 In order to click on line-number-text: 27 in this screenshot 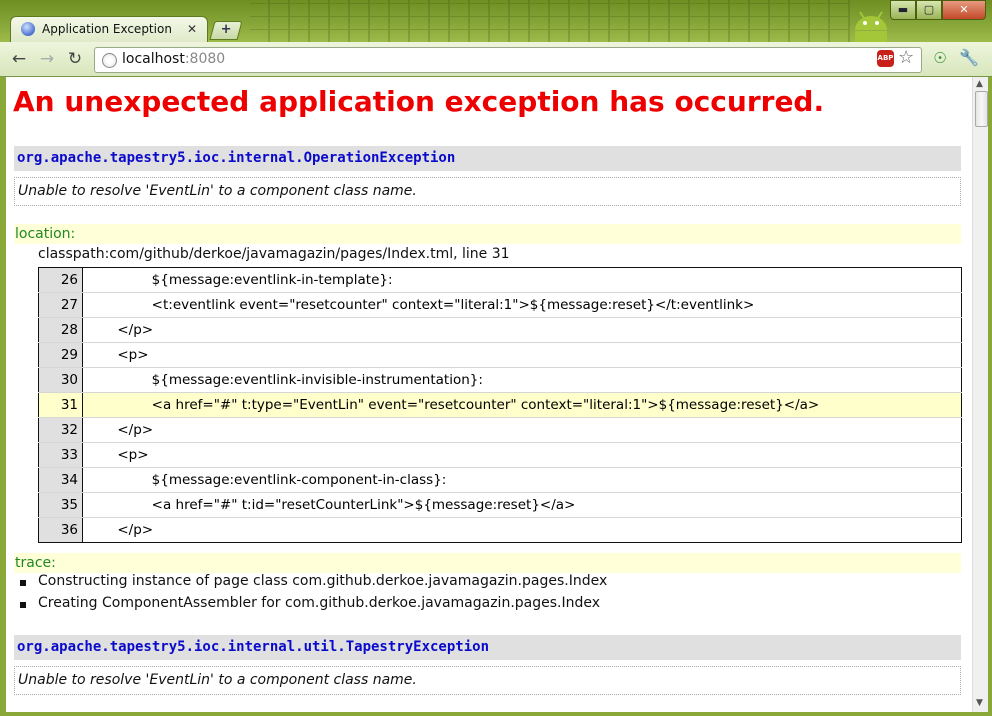, I will do `click(69, 305)`.